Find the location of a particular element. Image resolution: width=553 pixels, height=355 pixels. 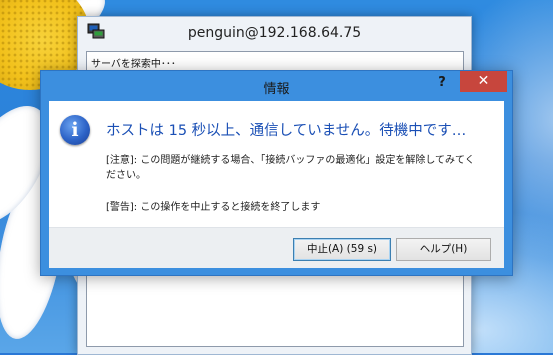

close-button: ✕ is located at coordinates (483, 81).